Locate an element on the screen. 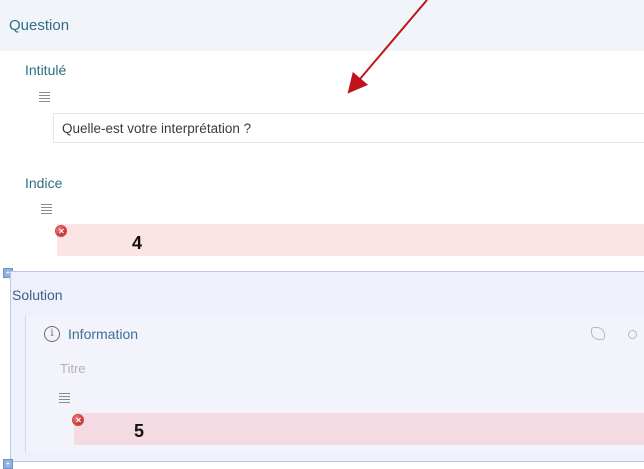 The height and width of the screenshot is (469, 644). indice-input-error is located at coordinates (350, 240).